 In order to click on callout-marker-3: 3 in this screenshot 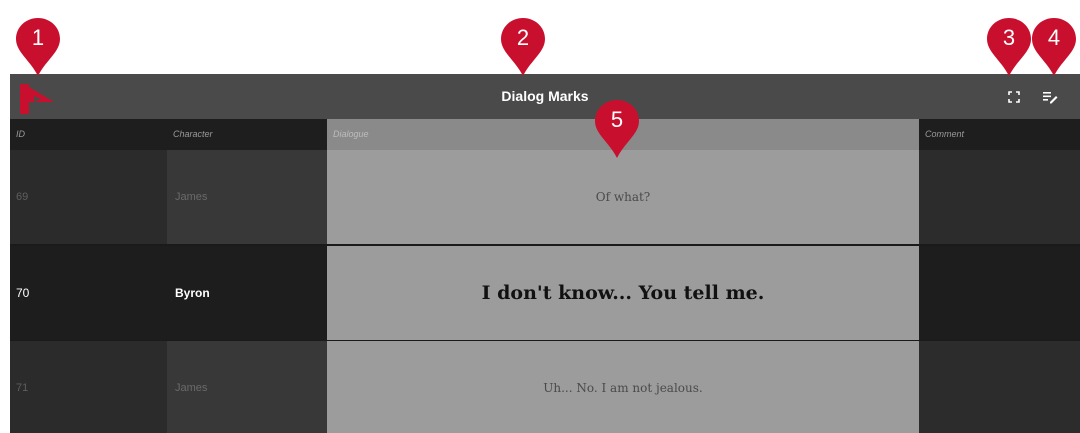, I will do `click(1009, 47)`.